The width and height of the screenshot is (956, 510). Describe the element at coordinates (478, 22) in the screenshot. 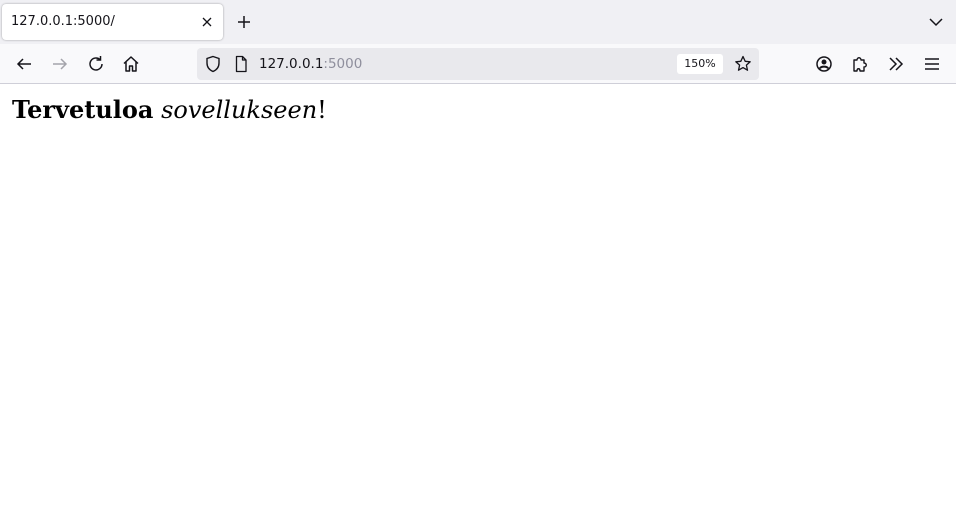

I see `tab-bar: 127.0.0.1:5000/` at that location.